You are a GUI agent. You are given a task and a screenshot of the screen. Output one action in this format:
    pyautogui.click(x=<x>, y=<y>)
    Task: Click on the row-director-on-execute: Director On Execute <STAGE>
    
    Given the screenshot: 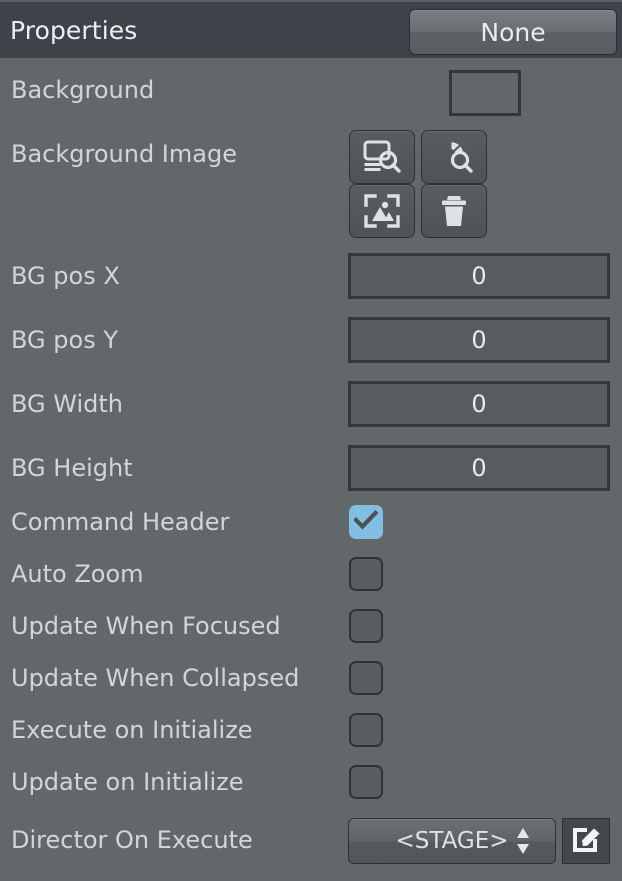 What is the action you would take?
    pyautogui.click(x=311, y=840)
    